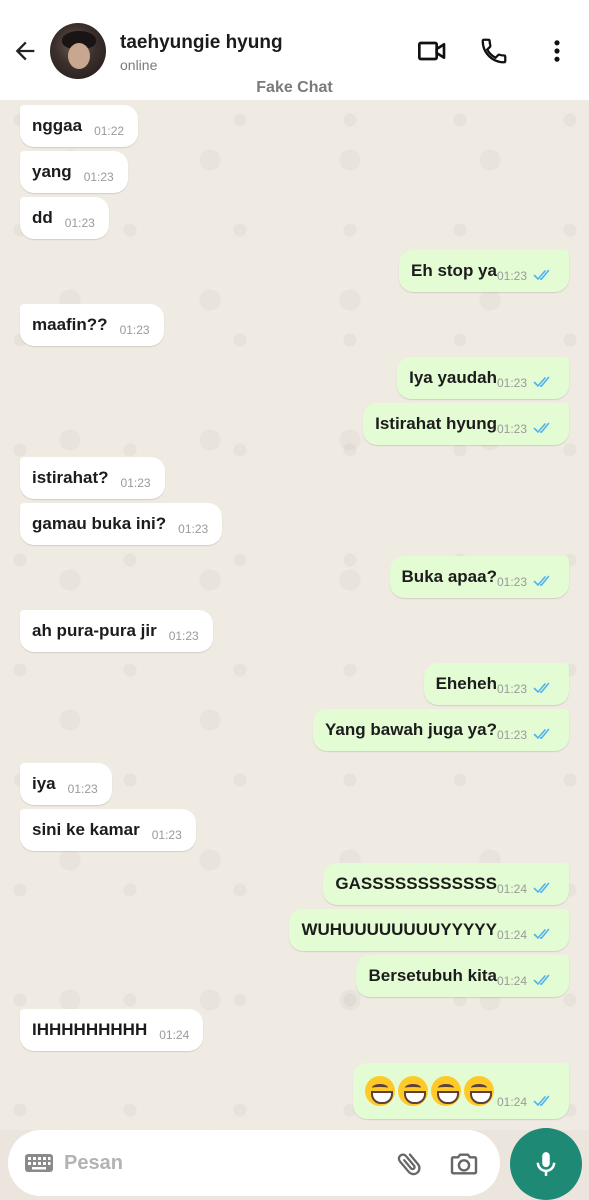  Describe the element at coordinates (44, 783) in the screenshot. I see `message-text: iya` at that location.